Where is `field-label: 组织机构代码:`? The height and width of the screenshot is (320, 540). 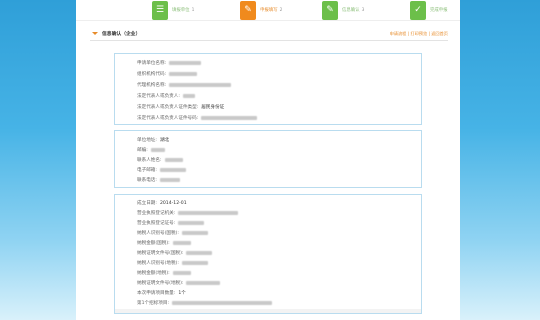 field-label: 组织机构代码: is located at coordinates (152, 74).